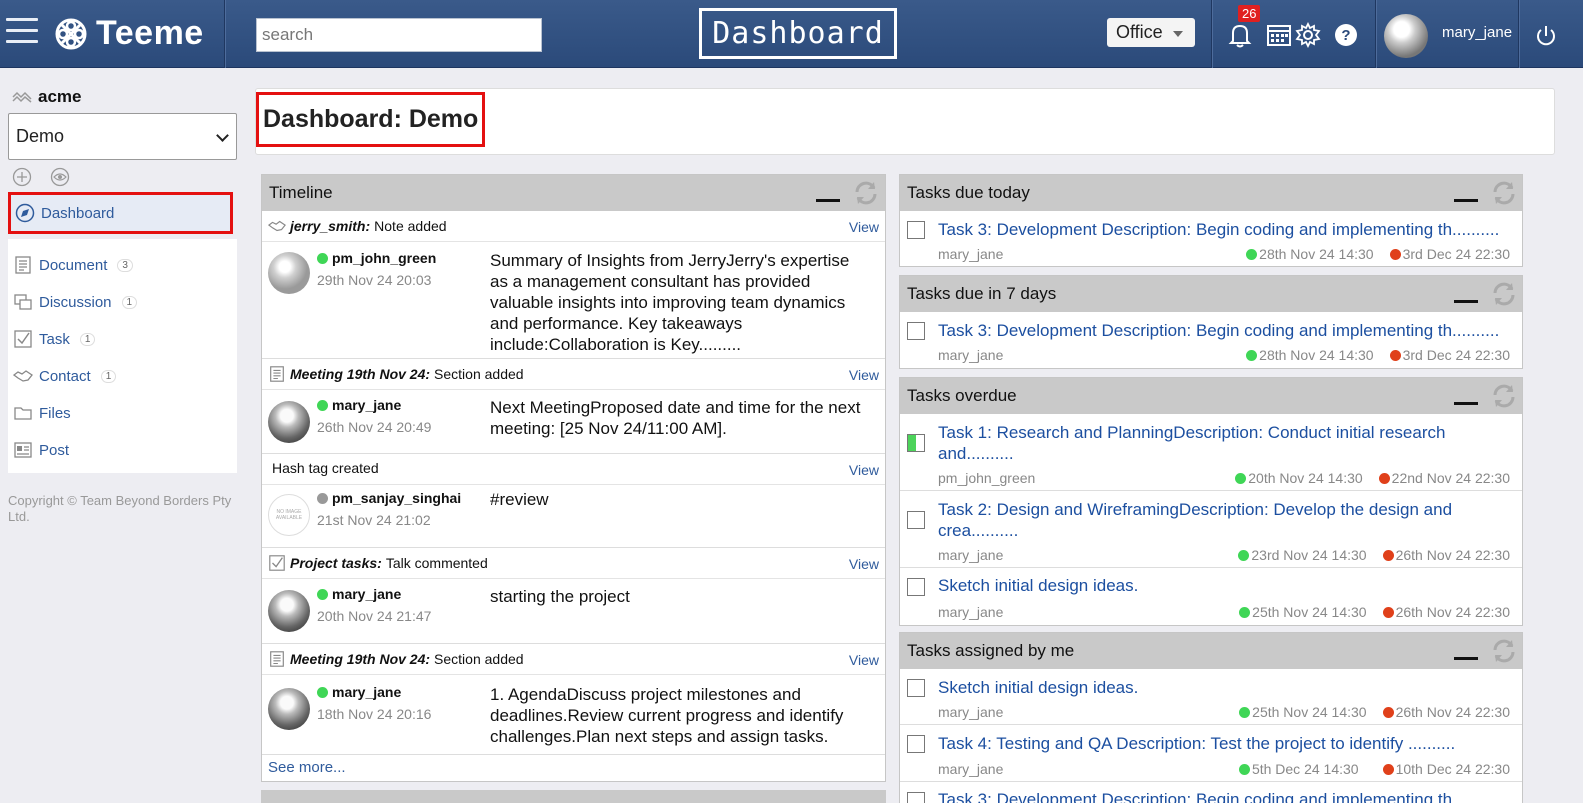 This screenshot has height=803, width=1583. What do you see at coordinates (71, 33) in the screenshot?
I see `teeme-logo-icon` at bounding box center [71, 33].